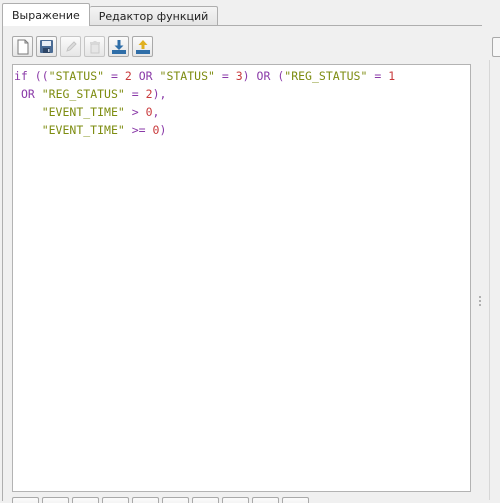 Image resolution: width=500 pixels, height=503 pixels. I want to click on edit-expression-button, so click(70, 46).